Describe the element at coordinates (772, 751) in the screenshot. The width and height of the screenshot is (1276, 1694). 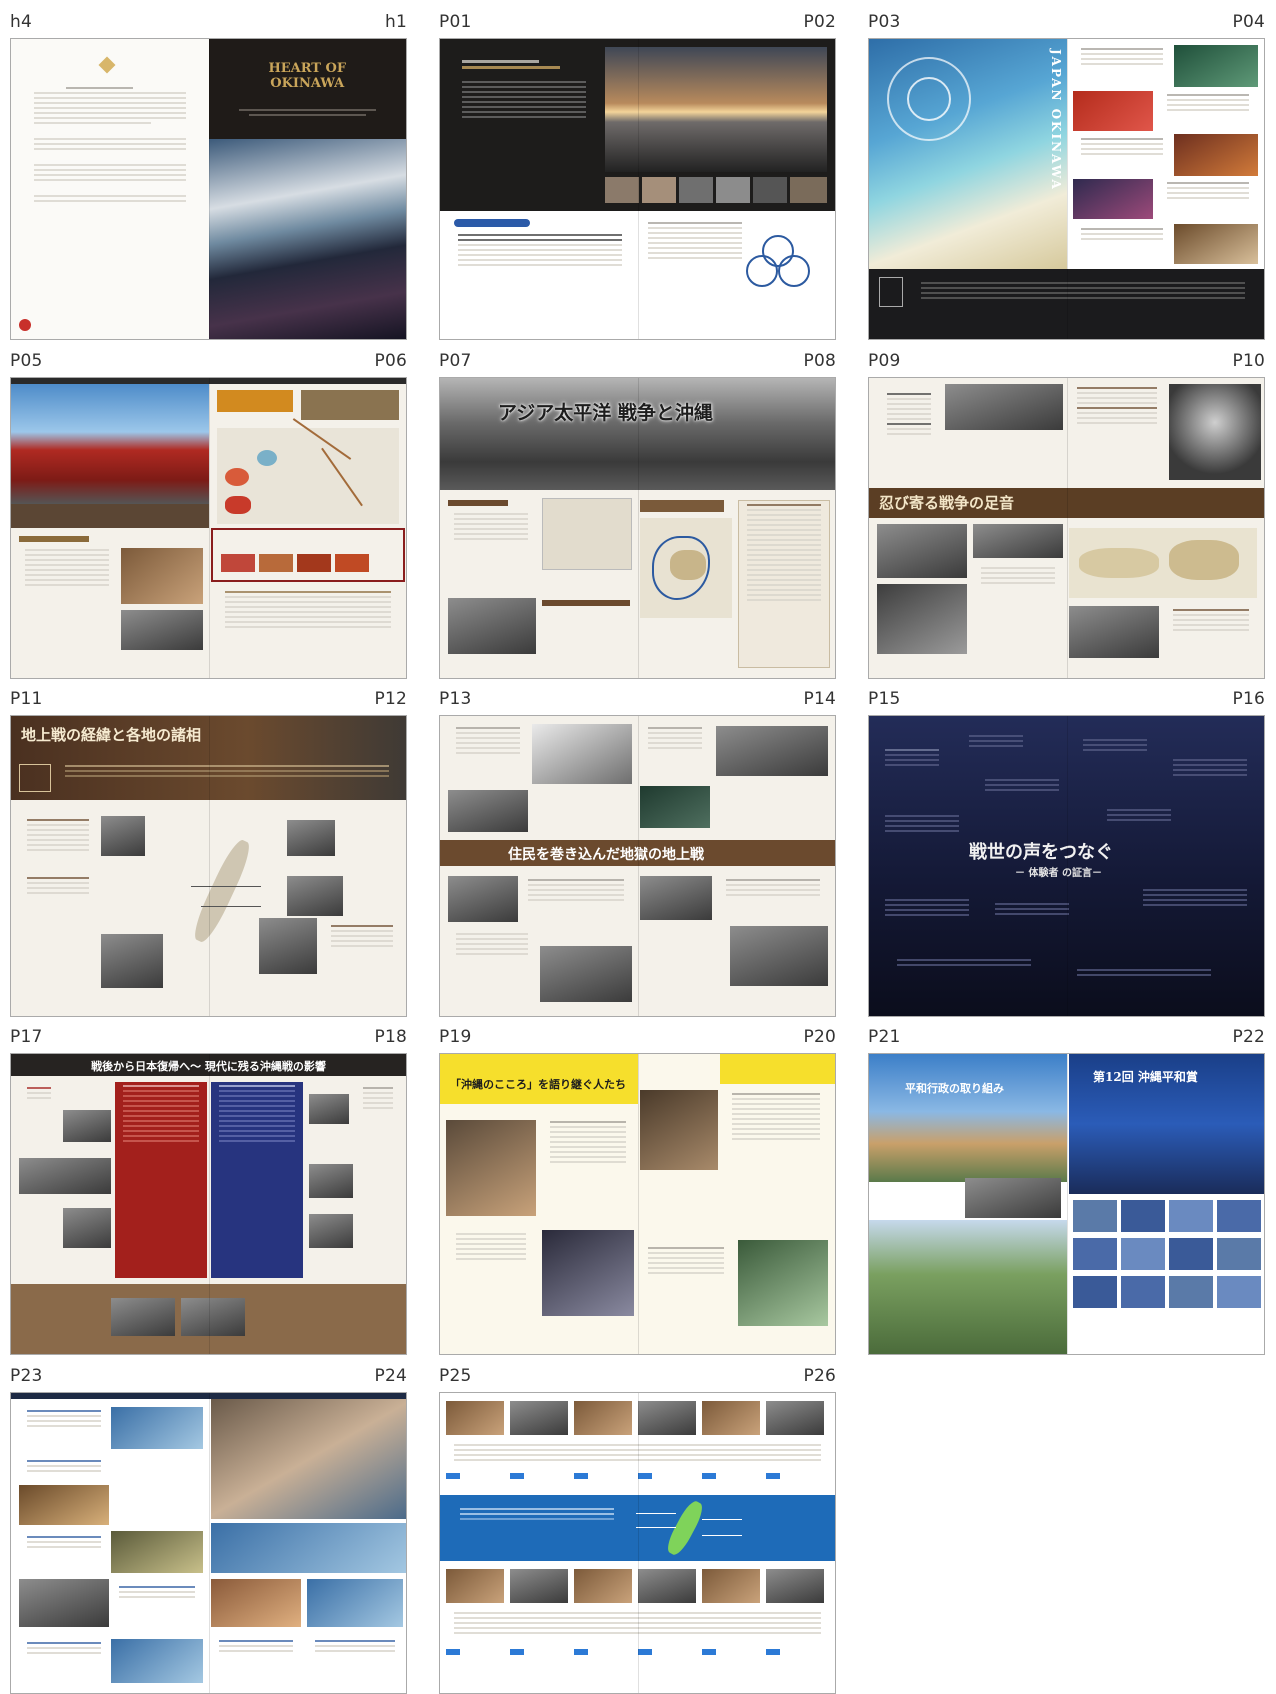
I see `students-photo` at that location.